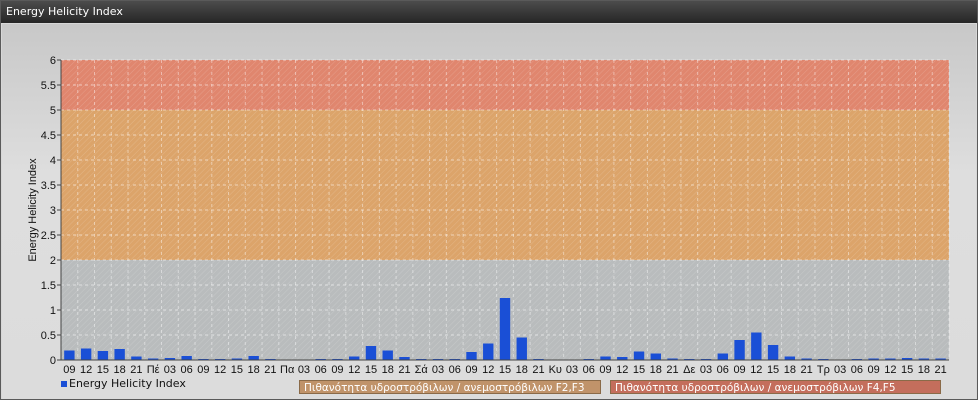 The height and width of the screenshot is (400, 978). I want to click on legend-swatch, so click(64, 384).